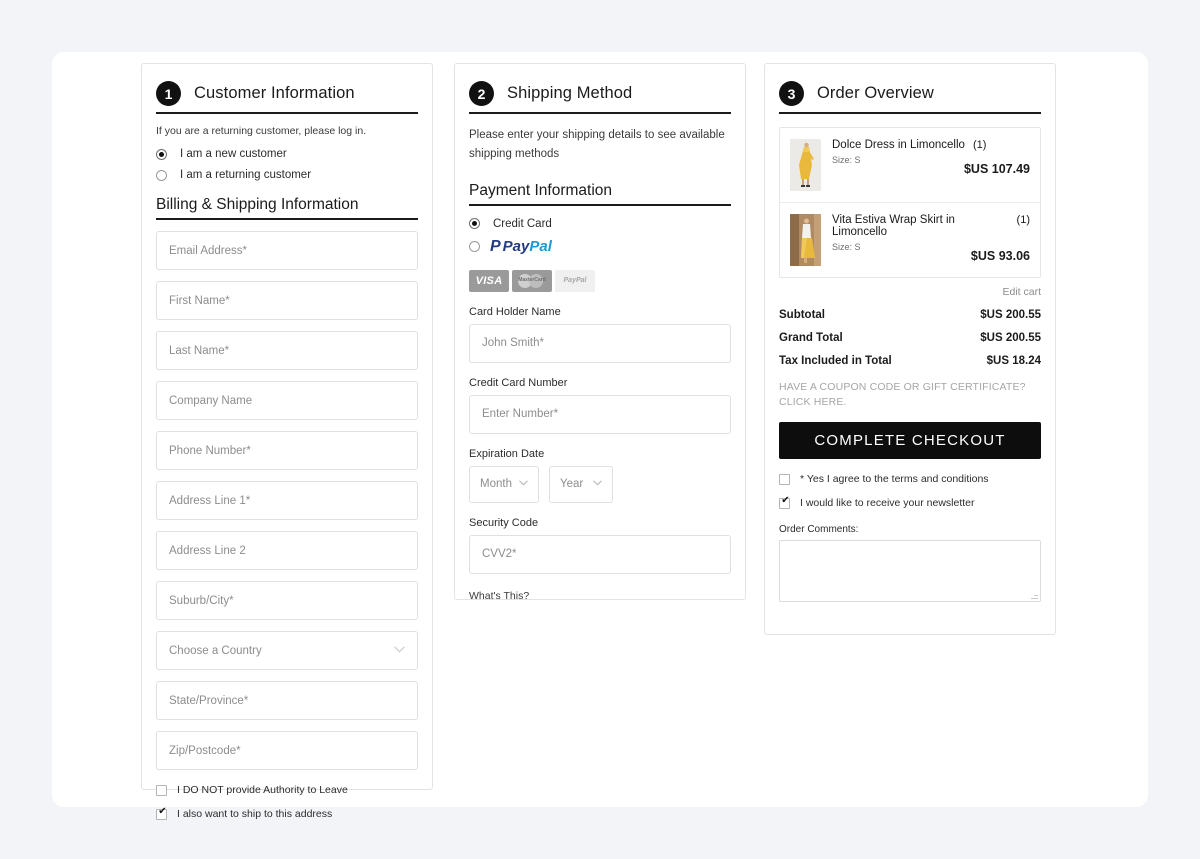 The image size is (1200, 859). I want to click on suburb-city-field: Suburb/City*, so click(287, 601).